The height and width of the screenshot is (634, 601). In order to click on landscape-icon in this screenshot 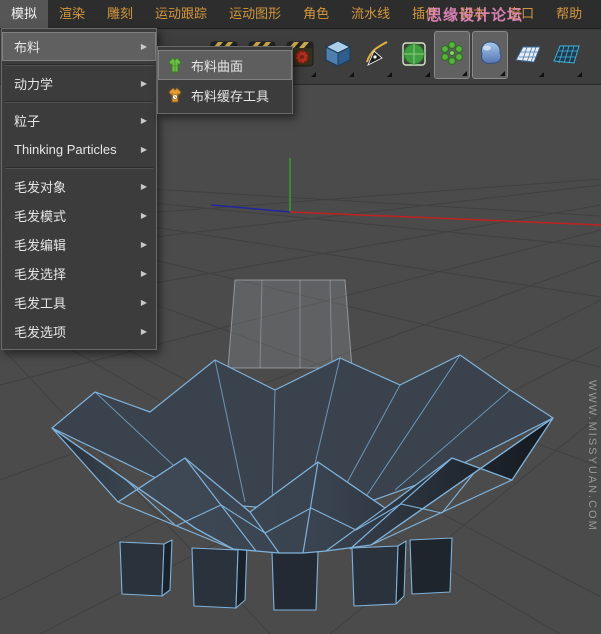, I will do `click(566, 55)`.